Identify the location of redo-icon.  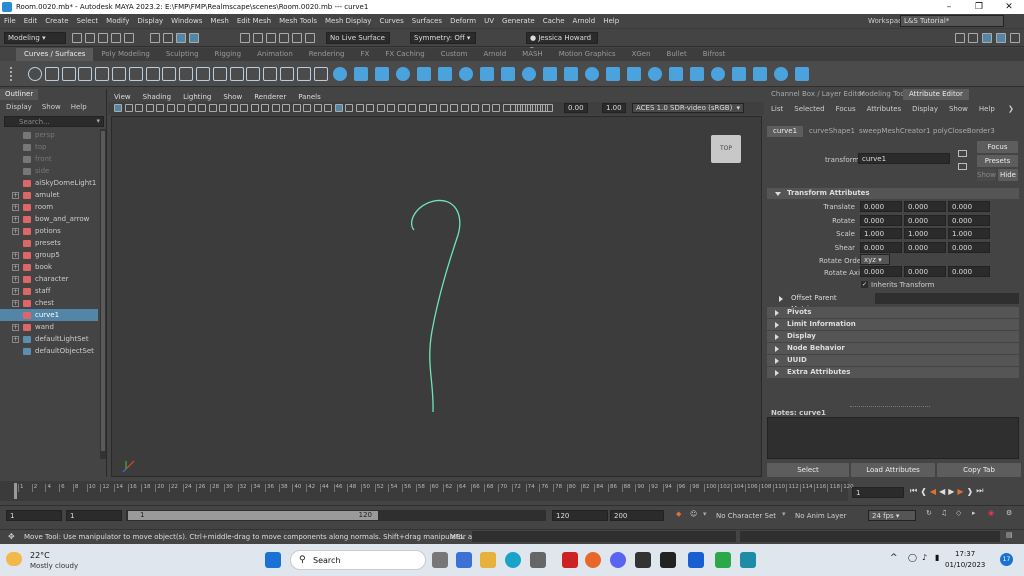
(129, 38).